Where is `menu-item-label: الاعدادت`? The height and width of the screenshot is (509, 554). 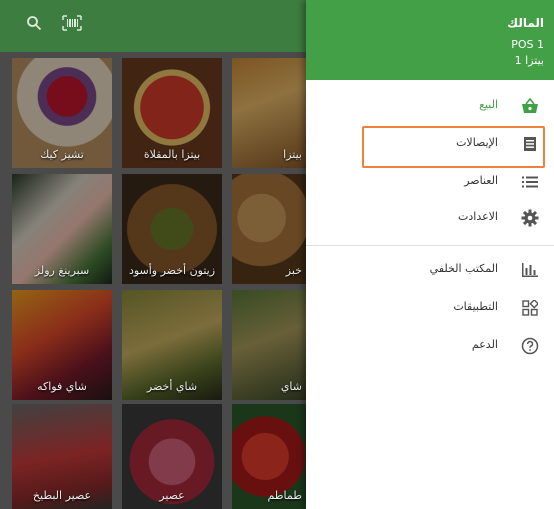 menu-item-label: الاعدادت is located at coordinates (478, 216).